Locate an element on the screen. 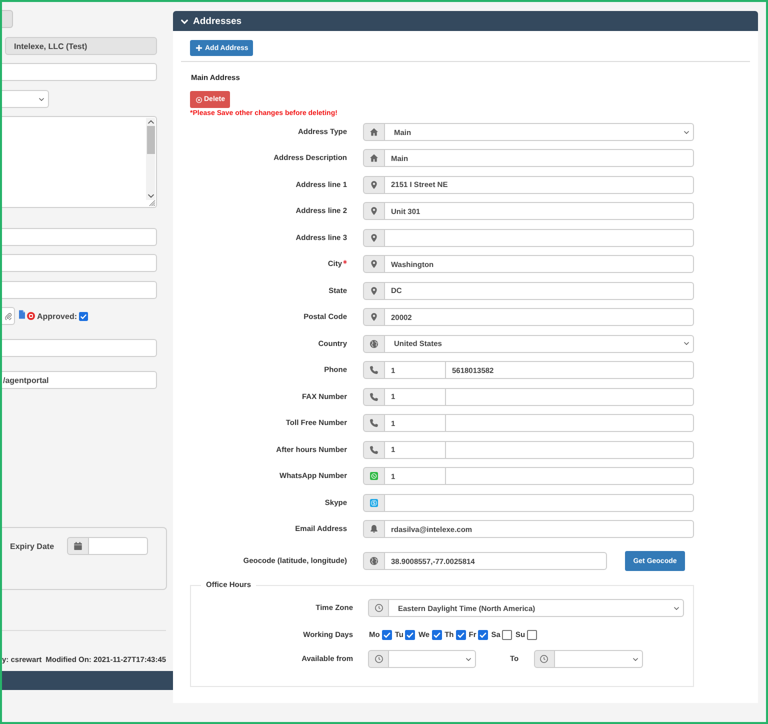  approved-checkbox is located at coordinates (83, 316).